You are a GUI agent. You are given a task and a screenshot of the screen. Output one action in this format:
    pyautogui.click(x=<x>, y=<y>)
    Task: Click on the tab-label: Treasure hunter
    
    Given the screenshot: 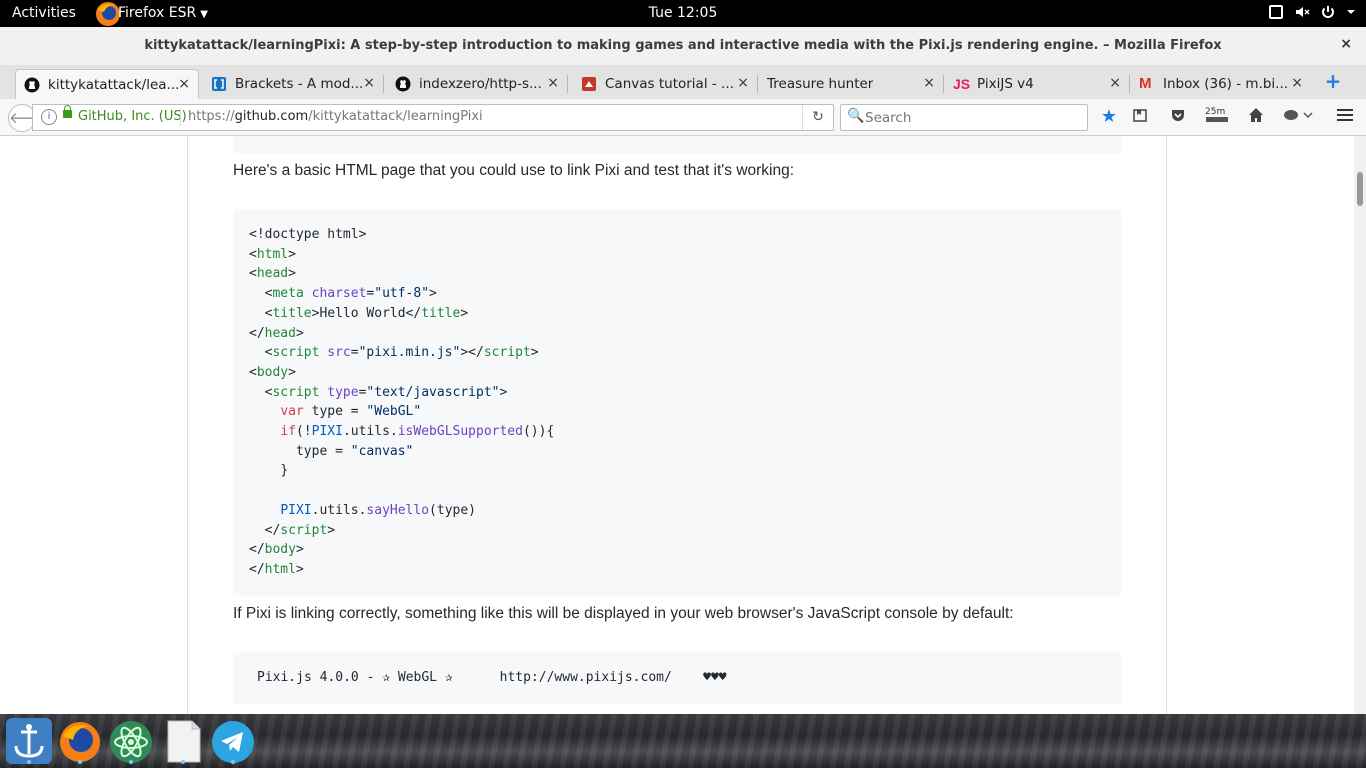 What is the action you would take?
    pyautogui.click(x=820, y=84)
    